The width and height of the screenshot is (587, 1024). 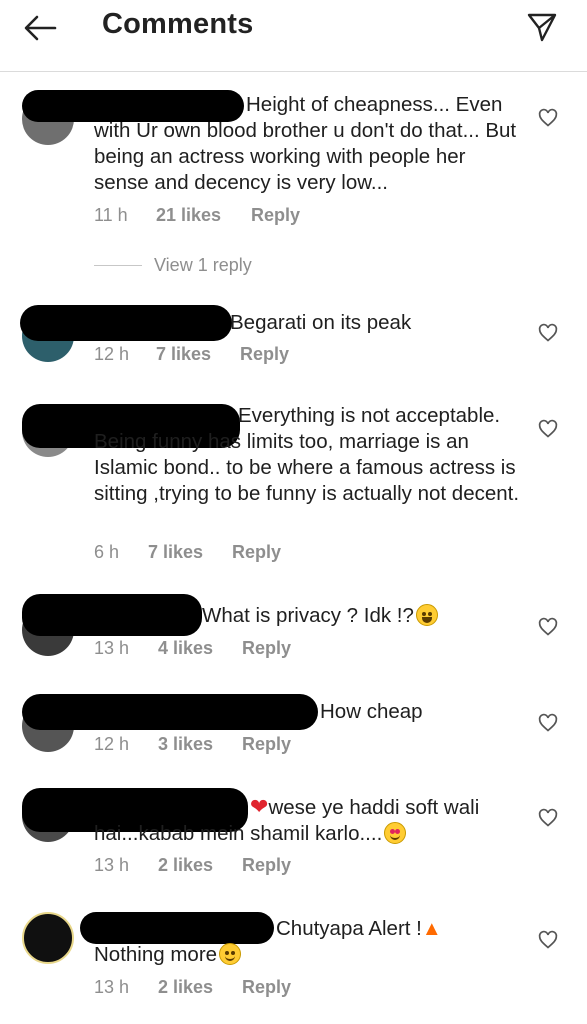 What do you see at coordinates (321, 322) in the screenshot?
I see `comment-text: Begarati on its peak` at bounding box center [321, 322].